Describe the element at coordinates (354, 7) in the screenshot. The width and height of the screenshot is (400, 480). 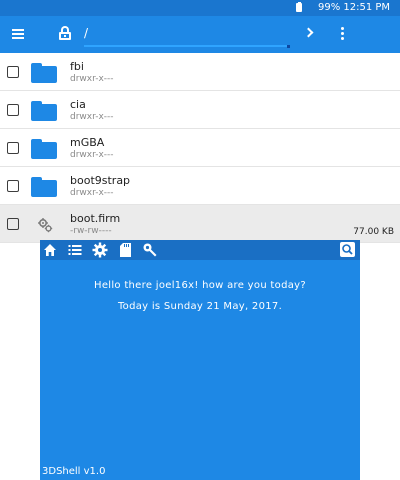
I see `status-text: 99% 12:51 PM` at that location.